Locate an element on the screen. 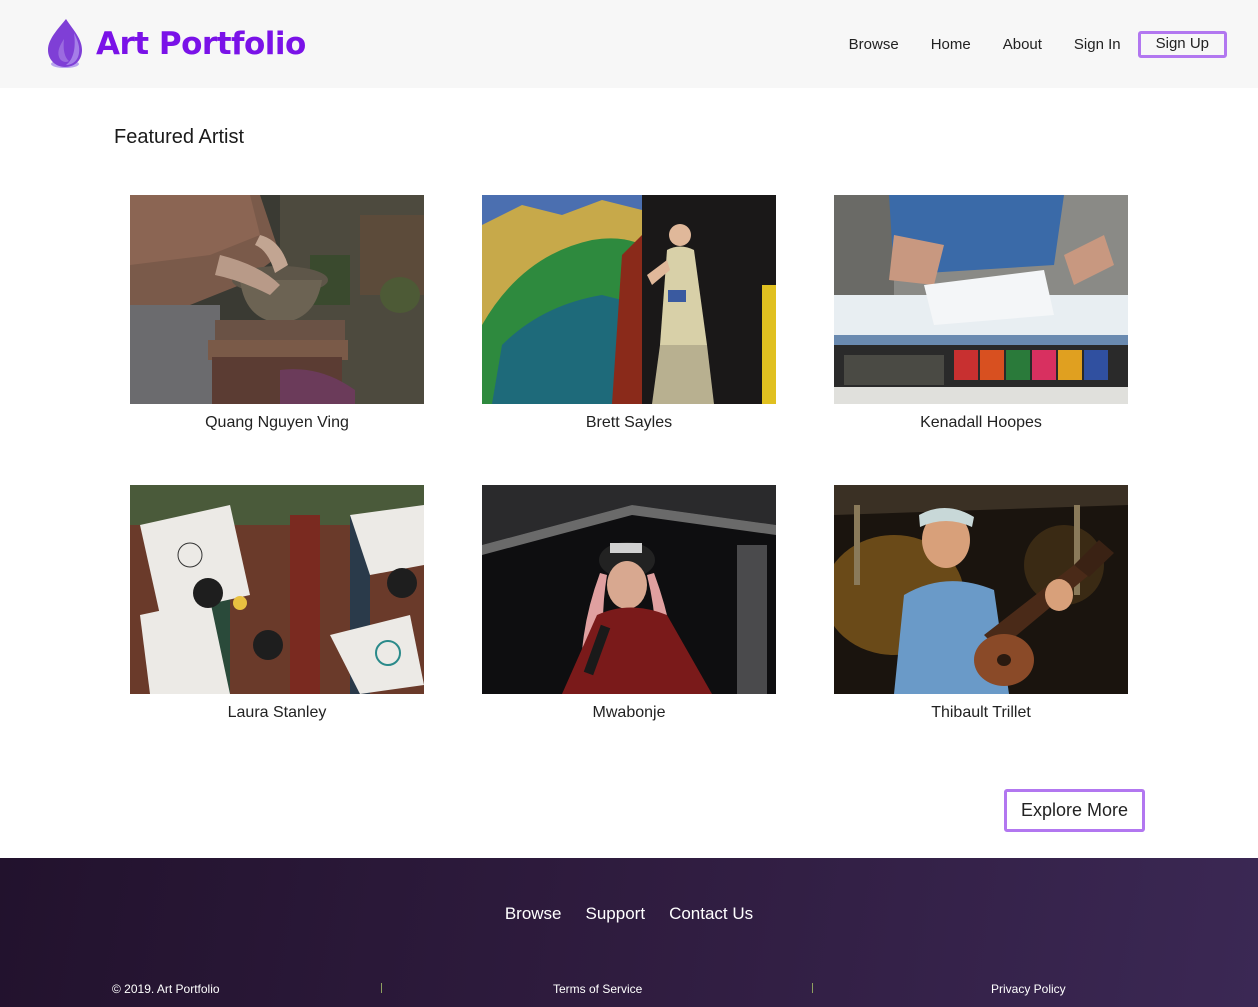  footer-support: Support is located at coordinates (616, 914).